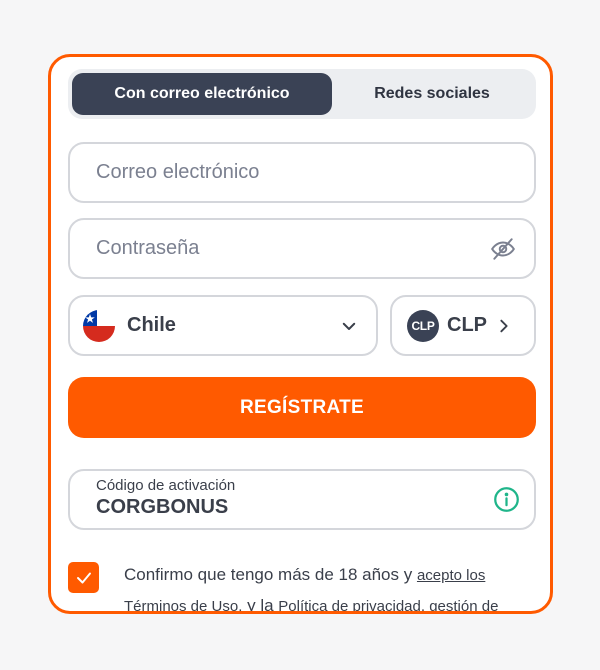 The width and height of the screenshot is (600, 670). I want to click on terms-checkbox, so click(83, 577).